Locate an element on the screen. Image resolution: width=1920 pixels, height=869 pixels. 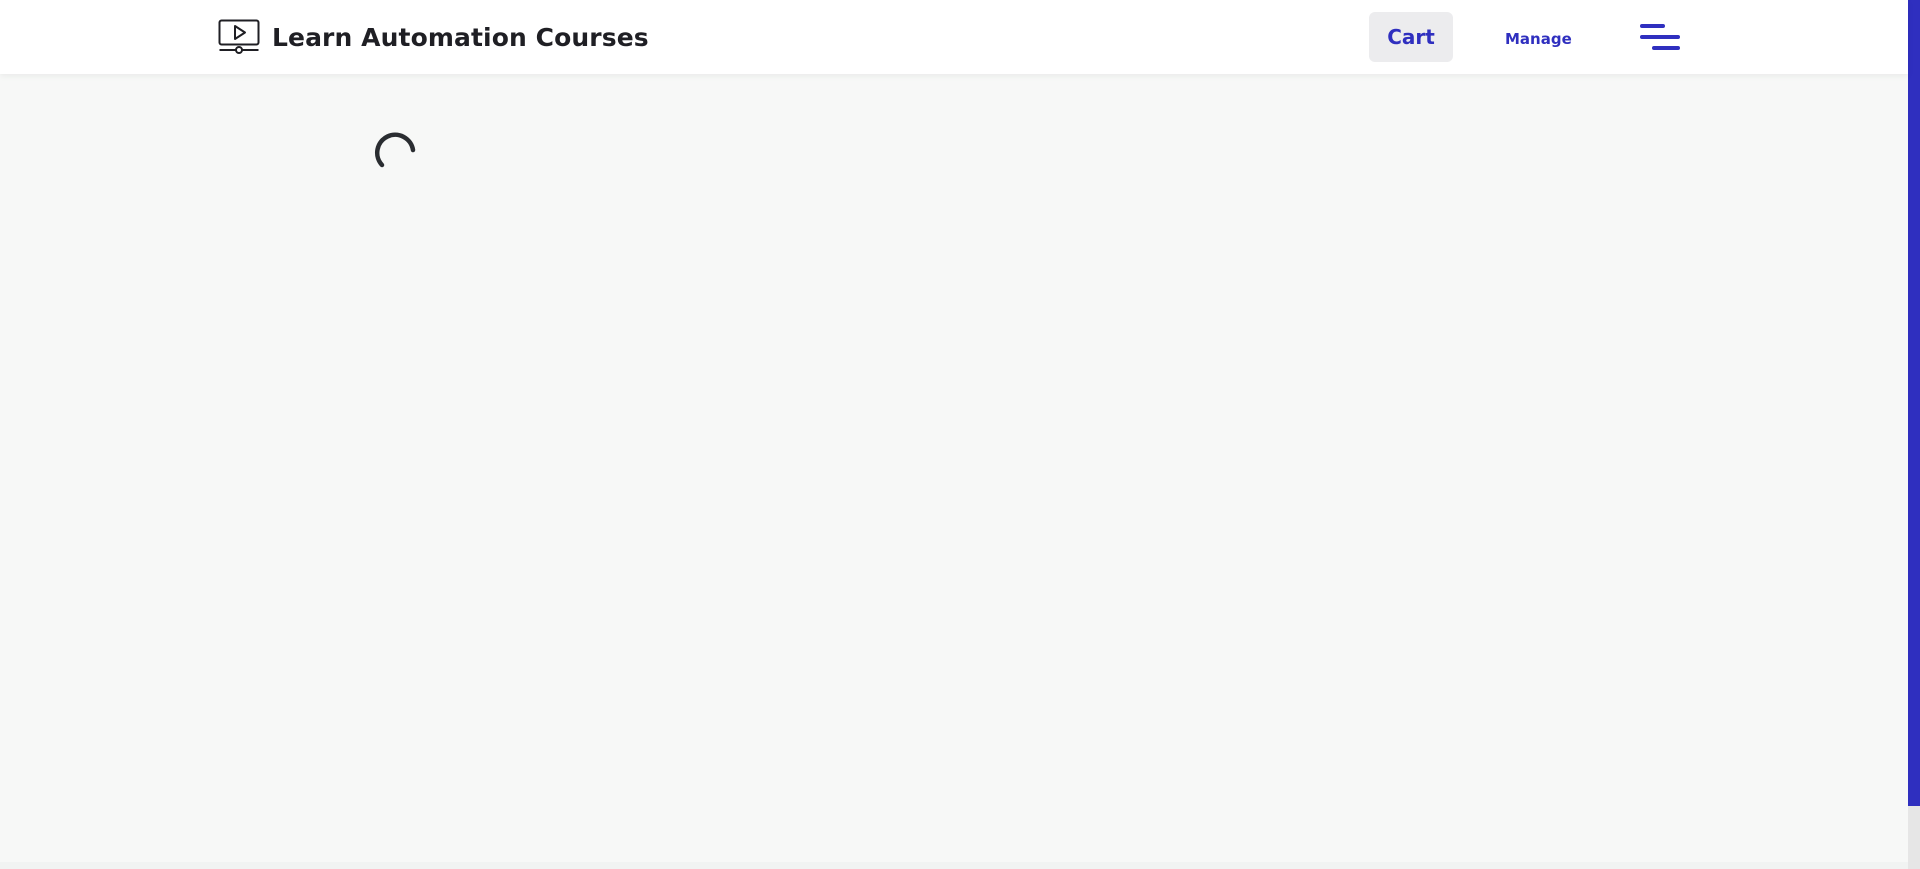
top-navigation-bar: Learn Automation Courses Cart Manage is located at coordinates (954, 37).